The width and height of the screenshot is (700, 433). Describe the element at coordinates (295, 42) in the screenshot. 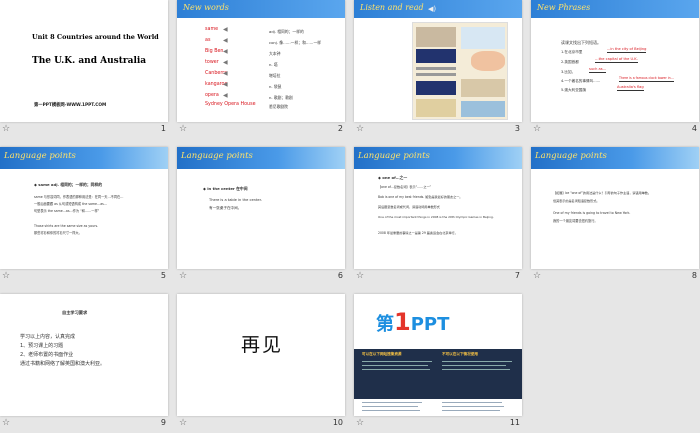

I see `definition: conj. 像……一样；和……一样` at that location.